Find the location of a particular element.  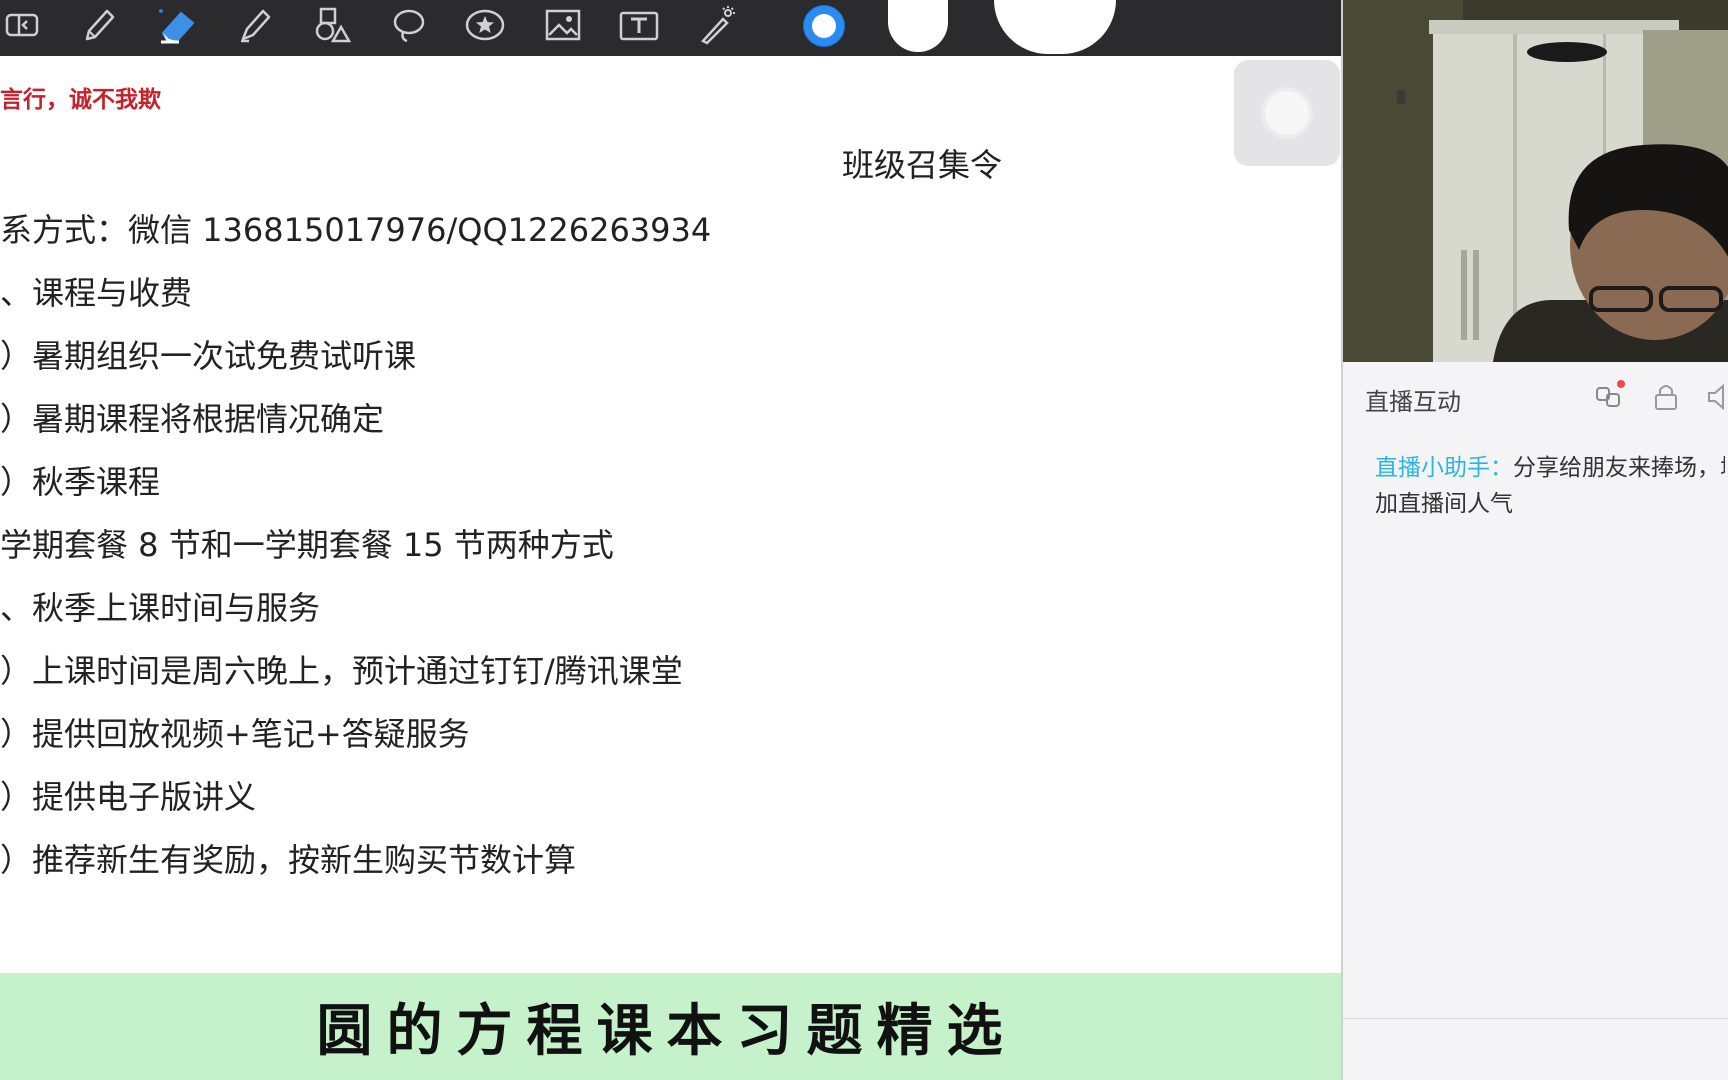

document-line: 学期套餐 8 节和一学期套餐 15 节两种方式 is located at coordinates (307, 545).